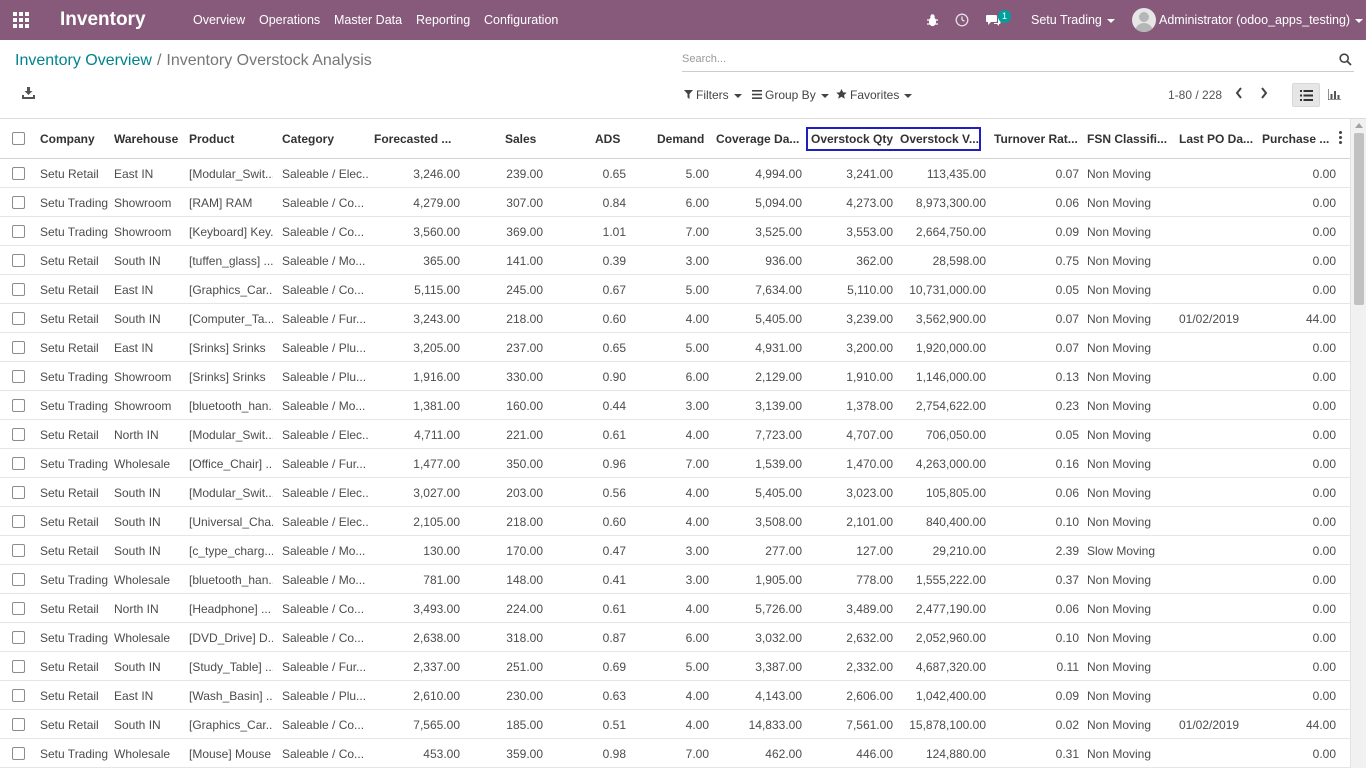 The image size is (1366, 768). Describe the element at coordinates (1239, 93) in the screenshot. I see `chevron-left-icon` at that location.